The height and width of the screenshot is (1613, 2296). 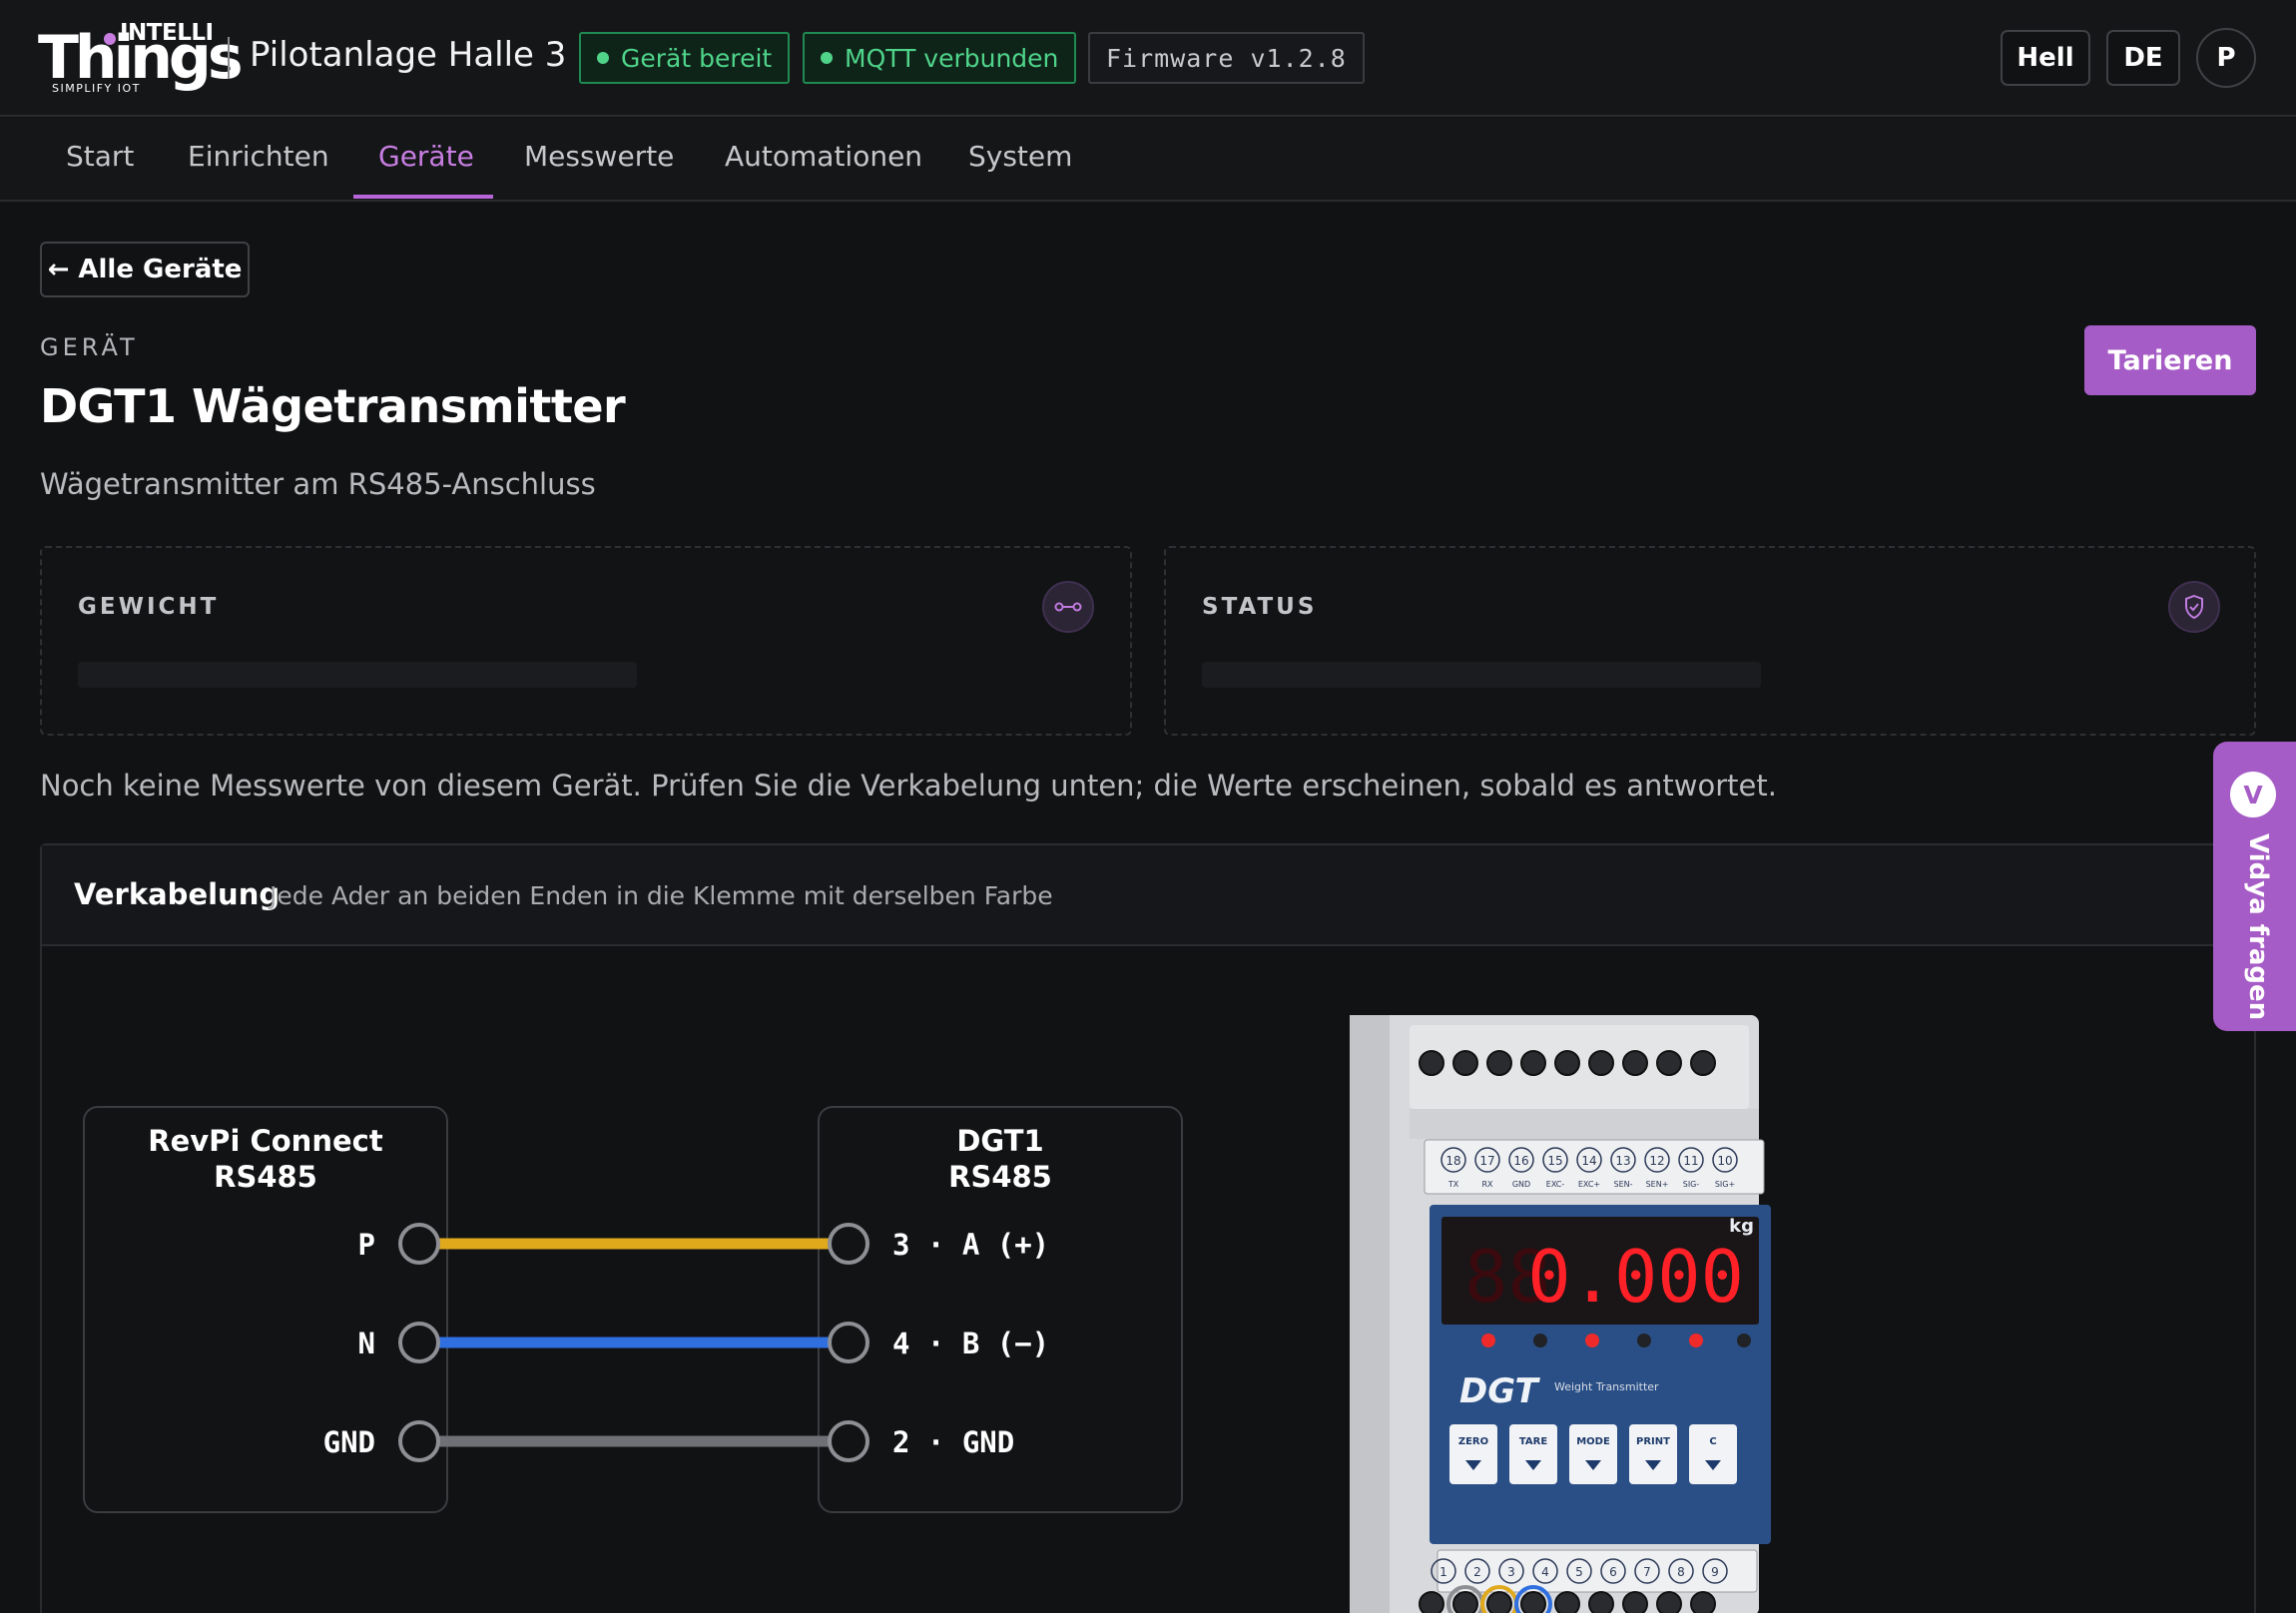 I want to click on terminal-number: 2, so click(x=1477, y=1572).